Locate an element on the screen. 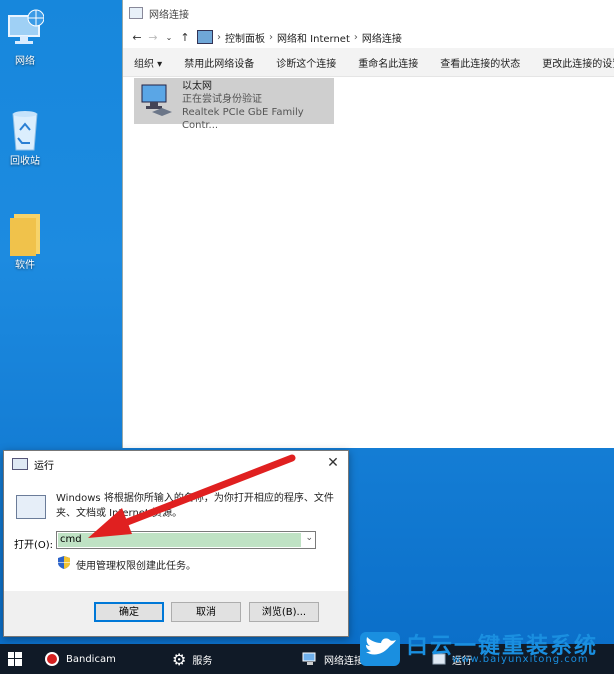  recycle-bin-icon is located at coordinates (25, 129).